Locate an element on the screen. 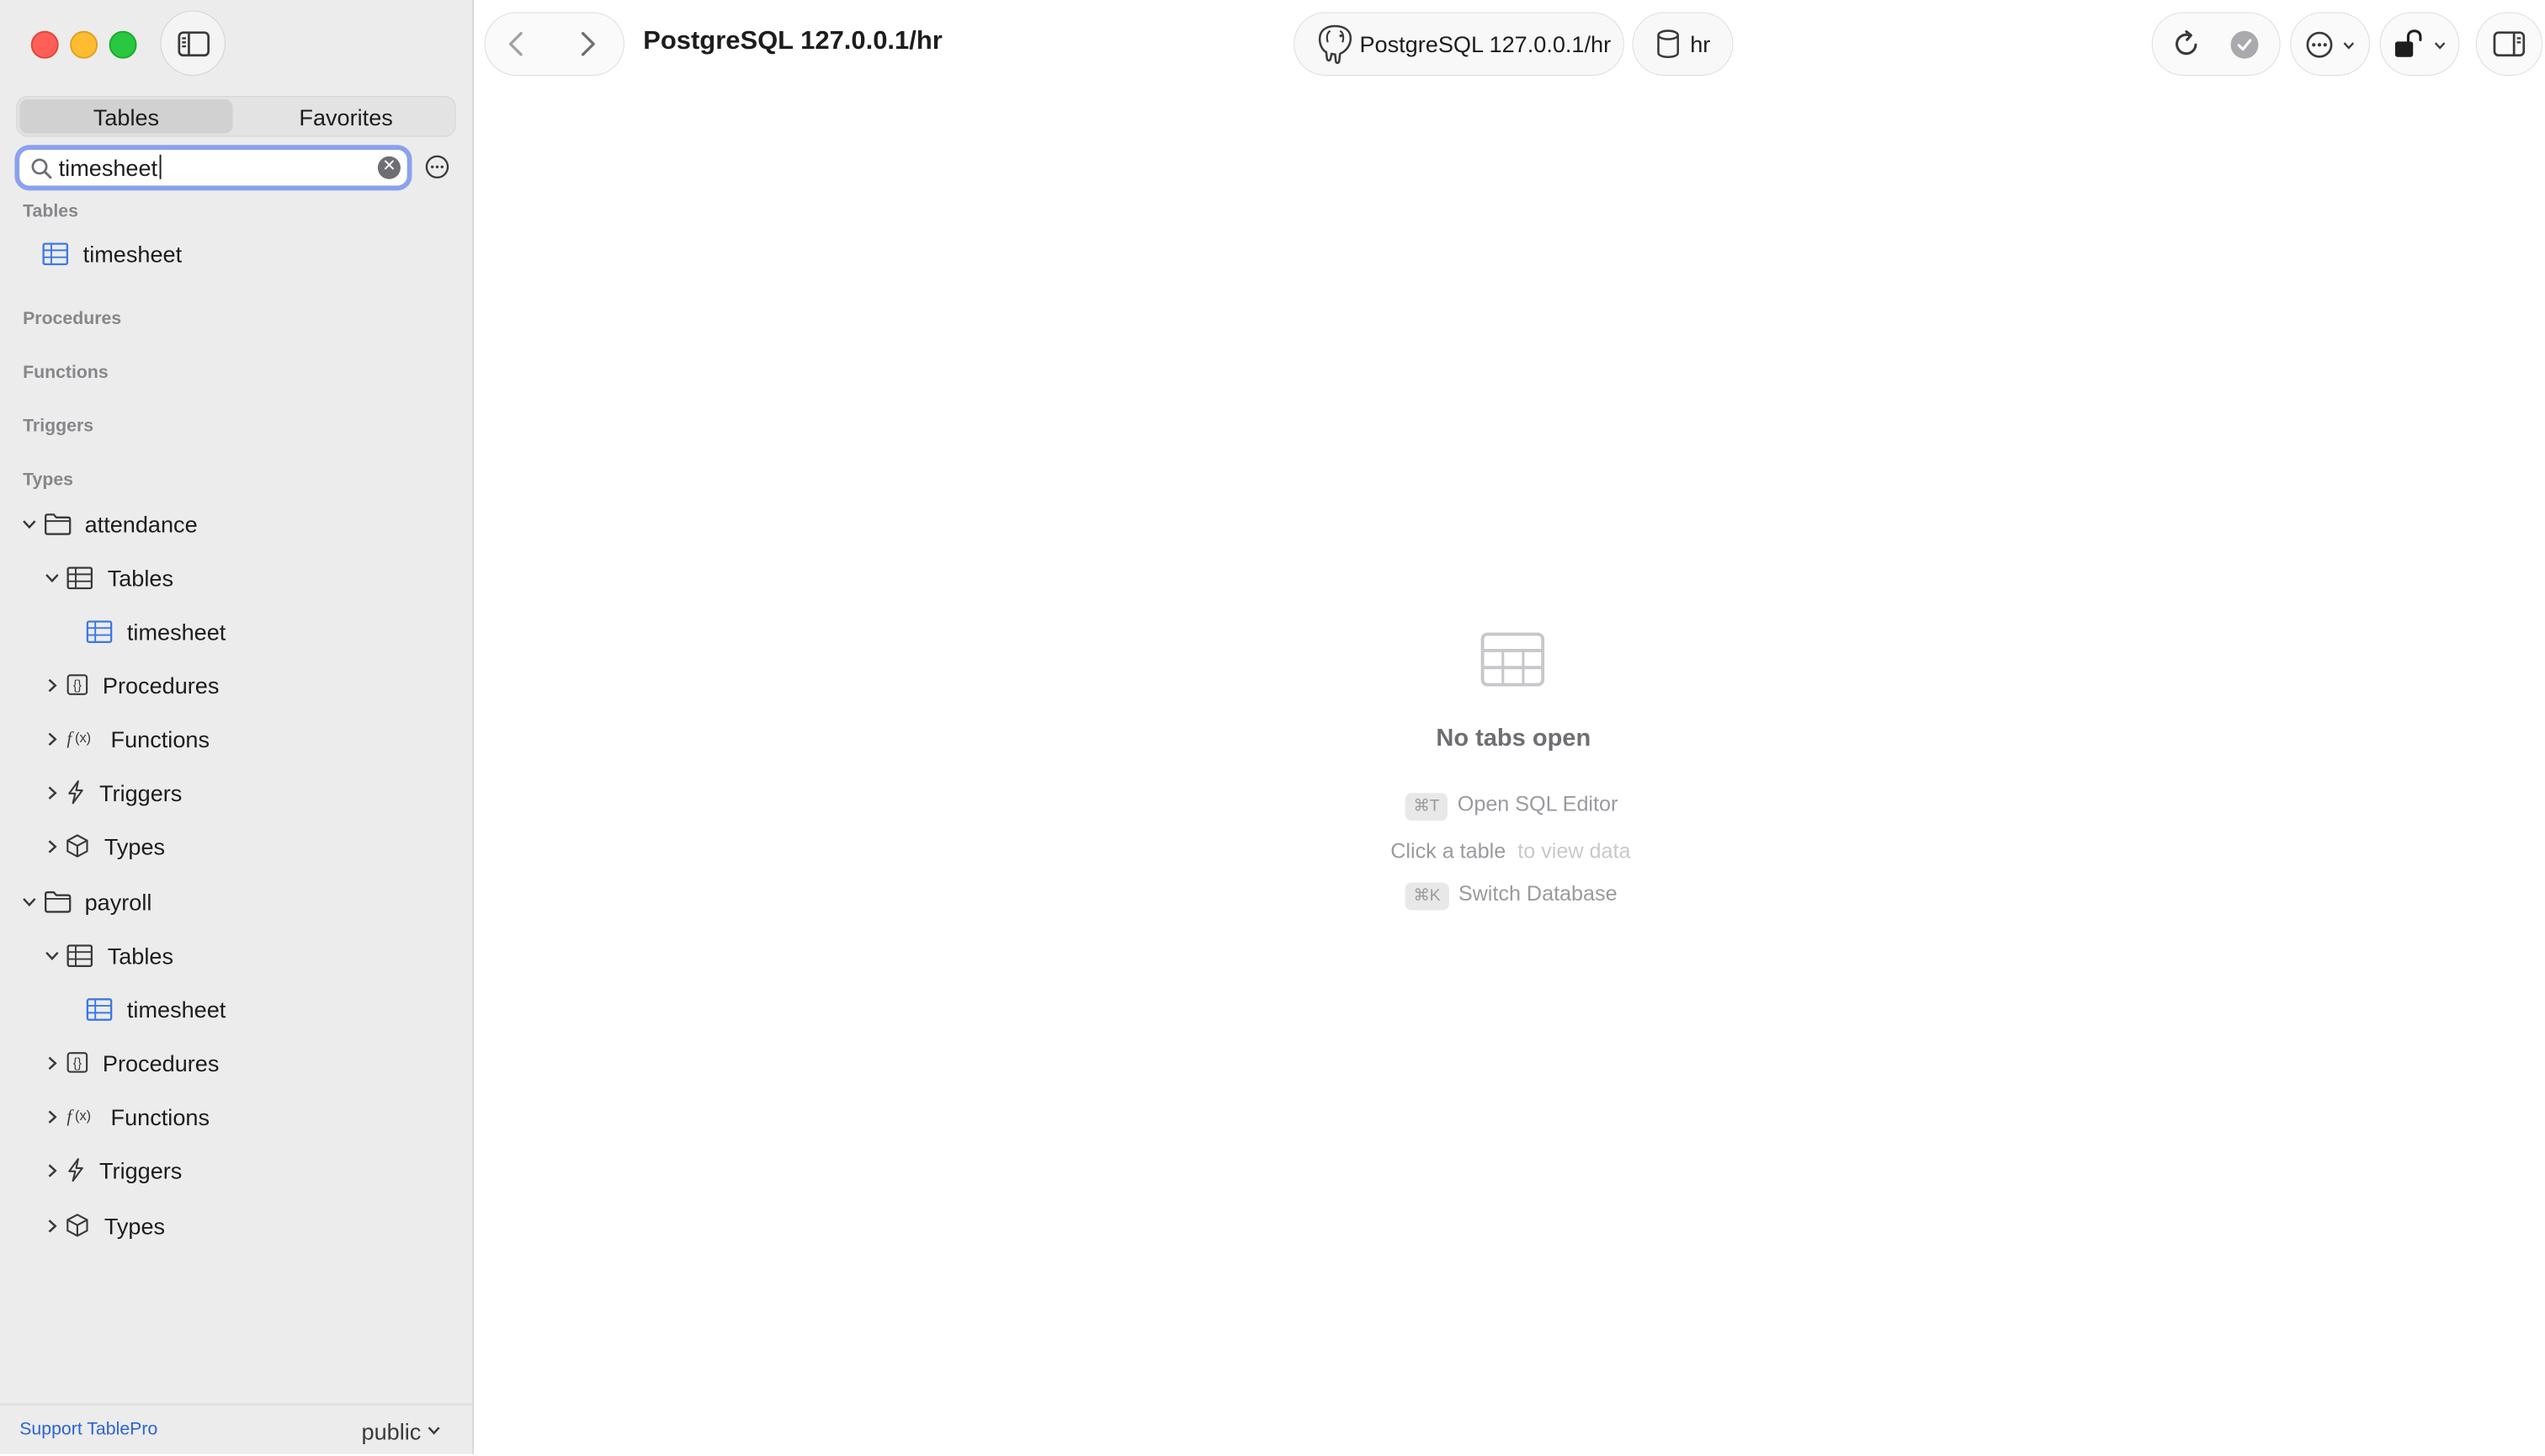 This screenshot has width=2545, height=1456. svg-text: (x) is located at coordinates (83, 1116).